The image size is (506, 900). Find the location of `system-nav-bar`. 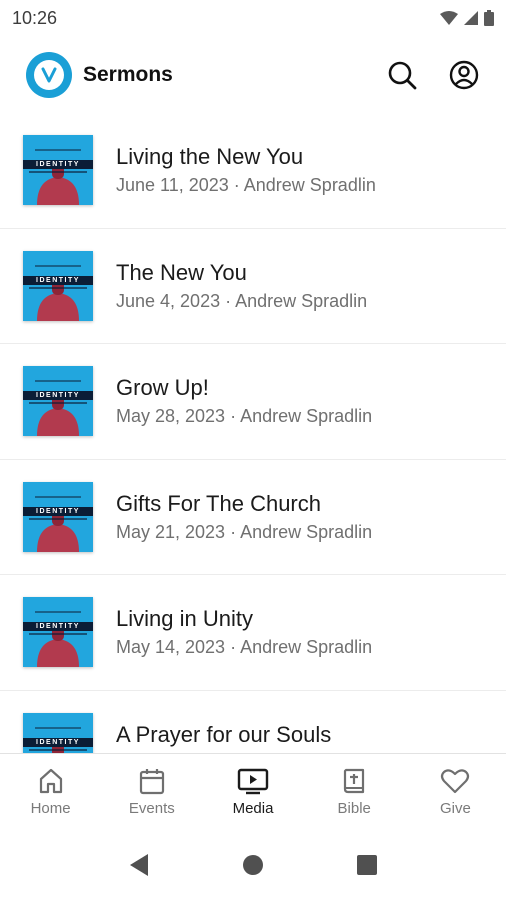

system-nav-bar is located at coordinates (253, 865).